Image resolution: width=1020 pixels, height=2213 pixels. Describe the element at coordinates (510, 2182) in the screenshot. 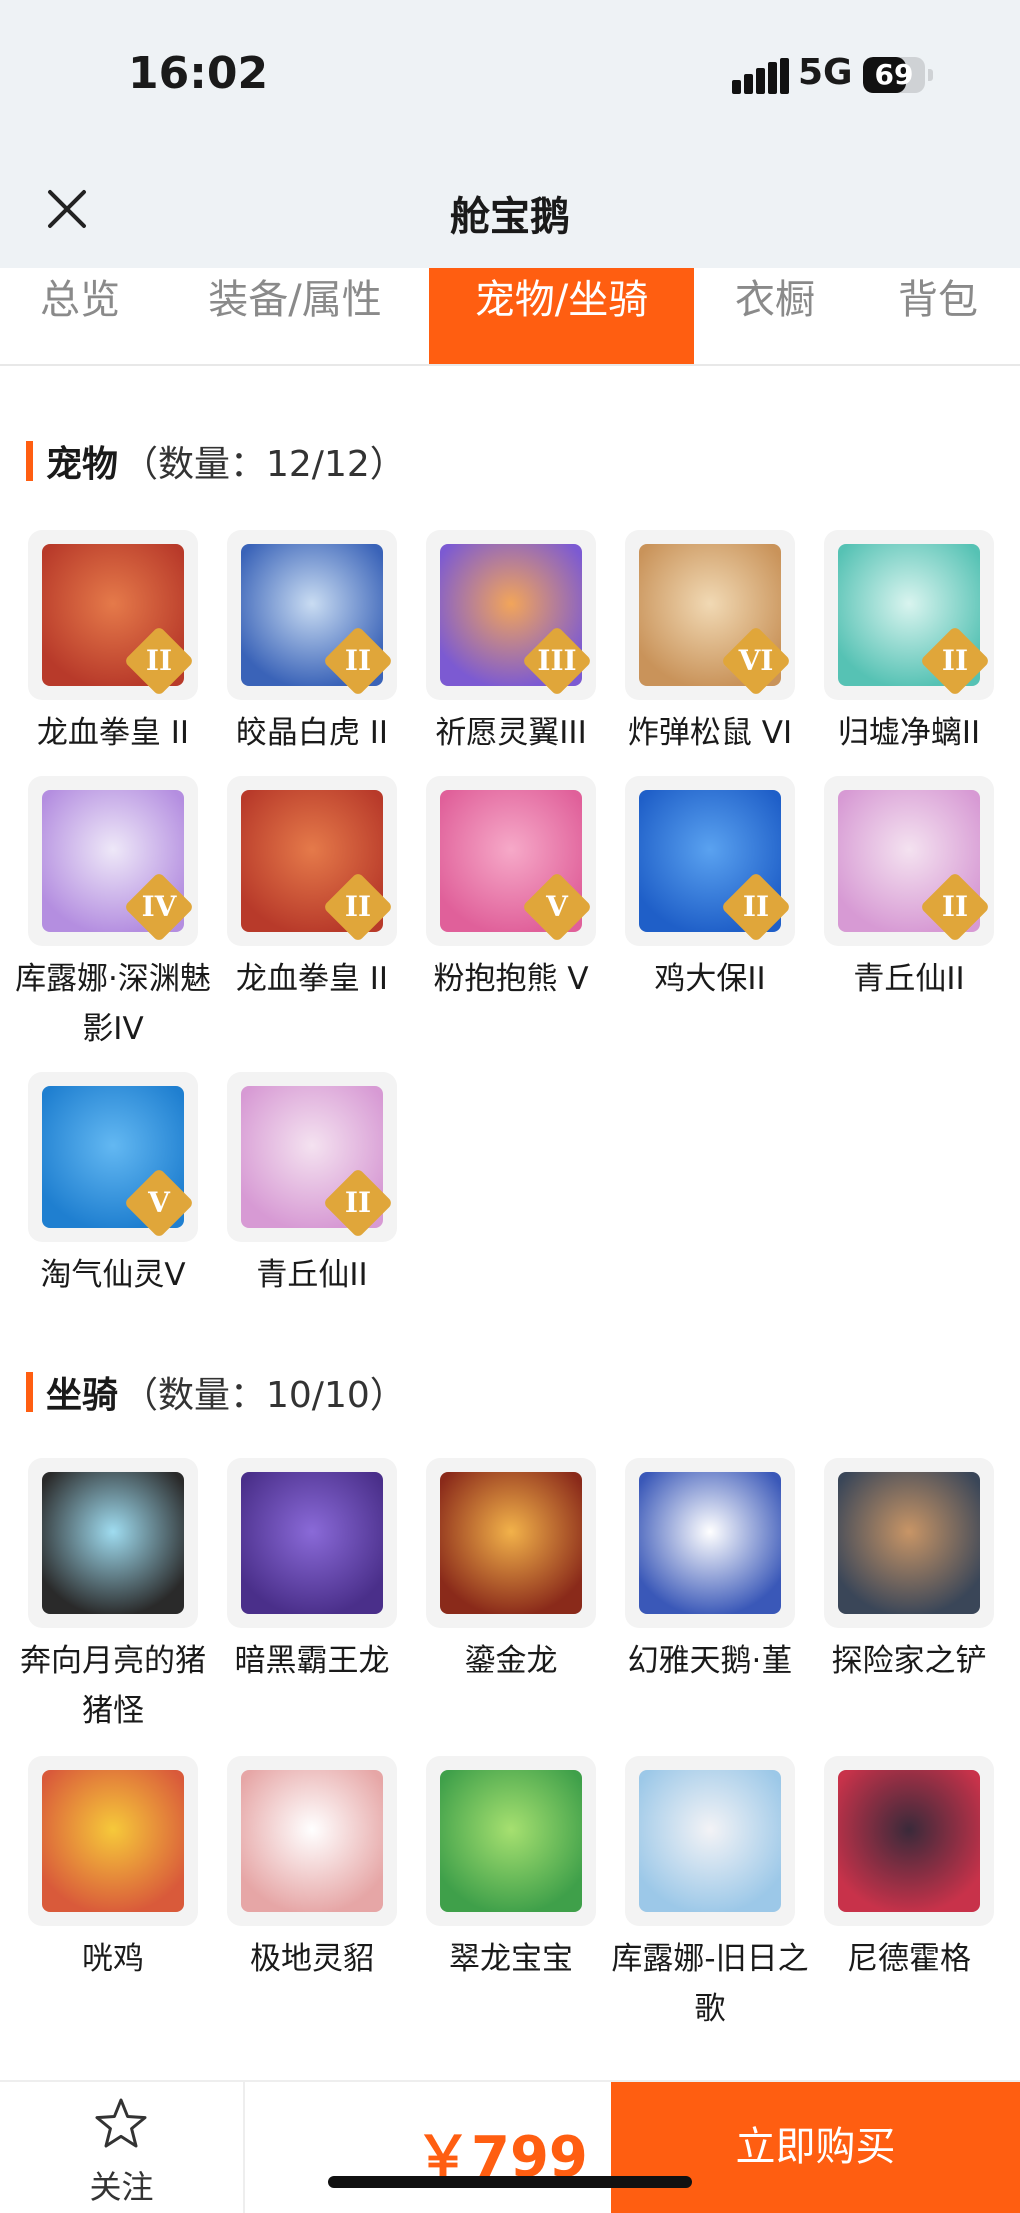

I see `home-indicator` at that location.